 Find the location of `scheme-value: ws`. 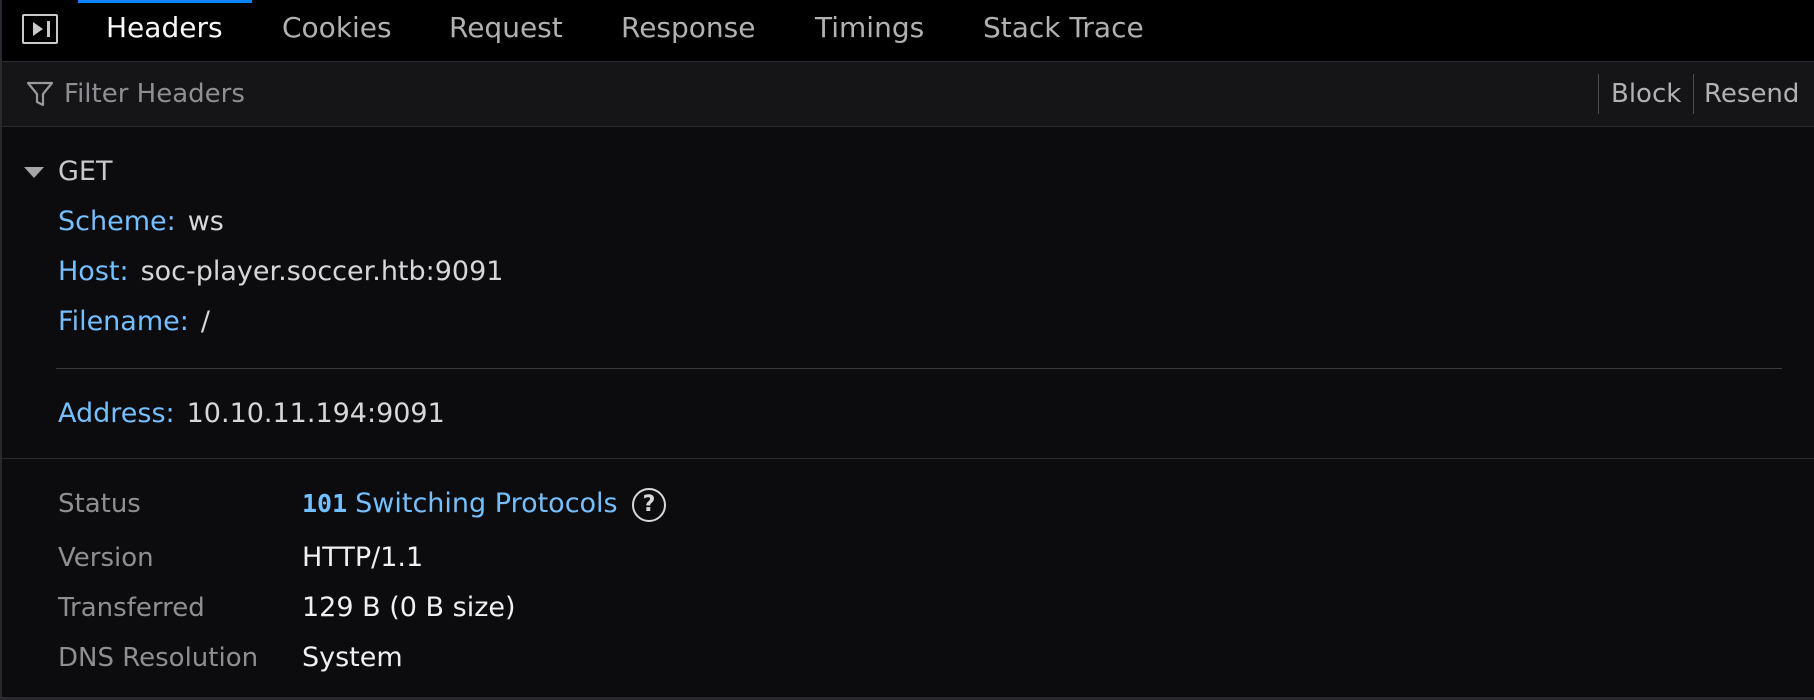

scheme-value: ws is located at coordinates (205, 221).